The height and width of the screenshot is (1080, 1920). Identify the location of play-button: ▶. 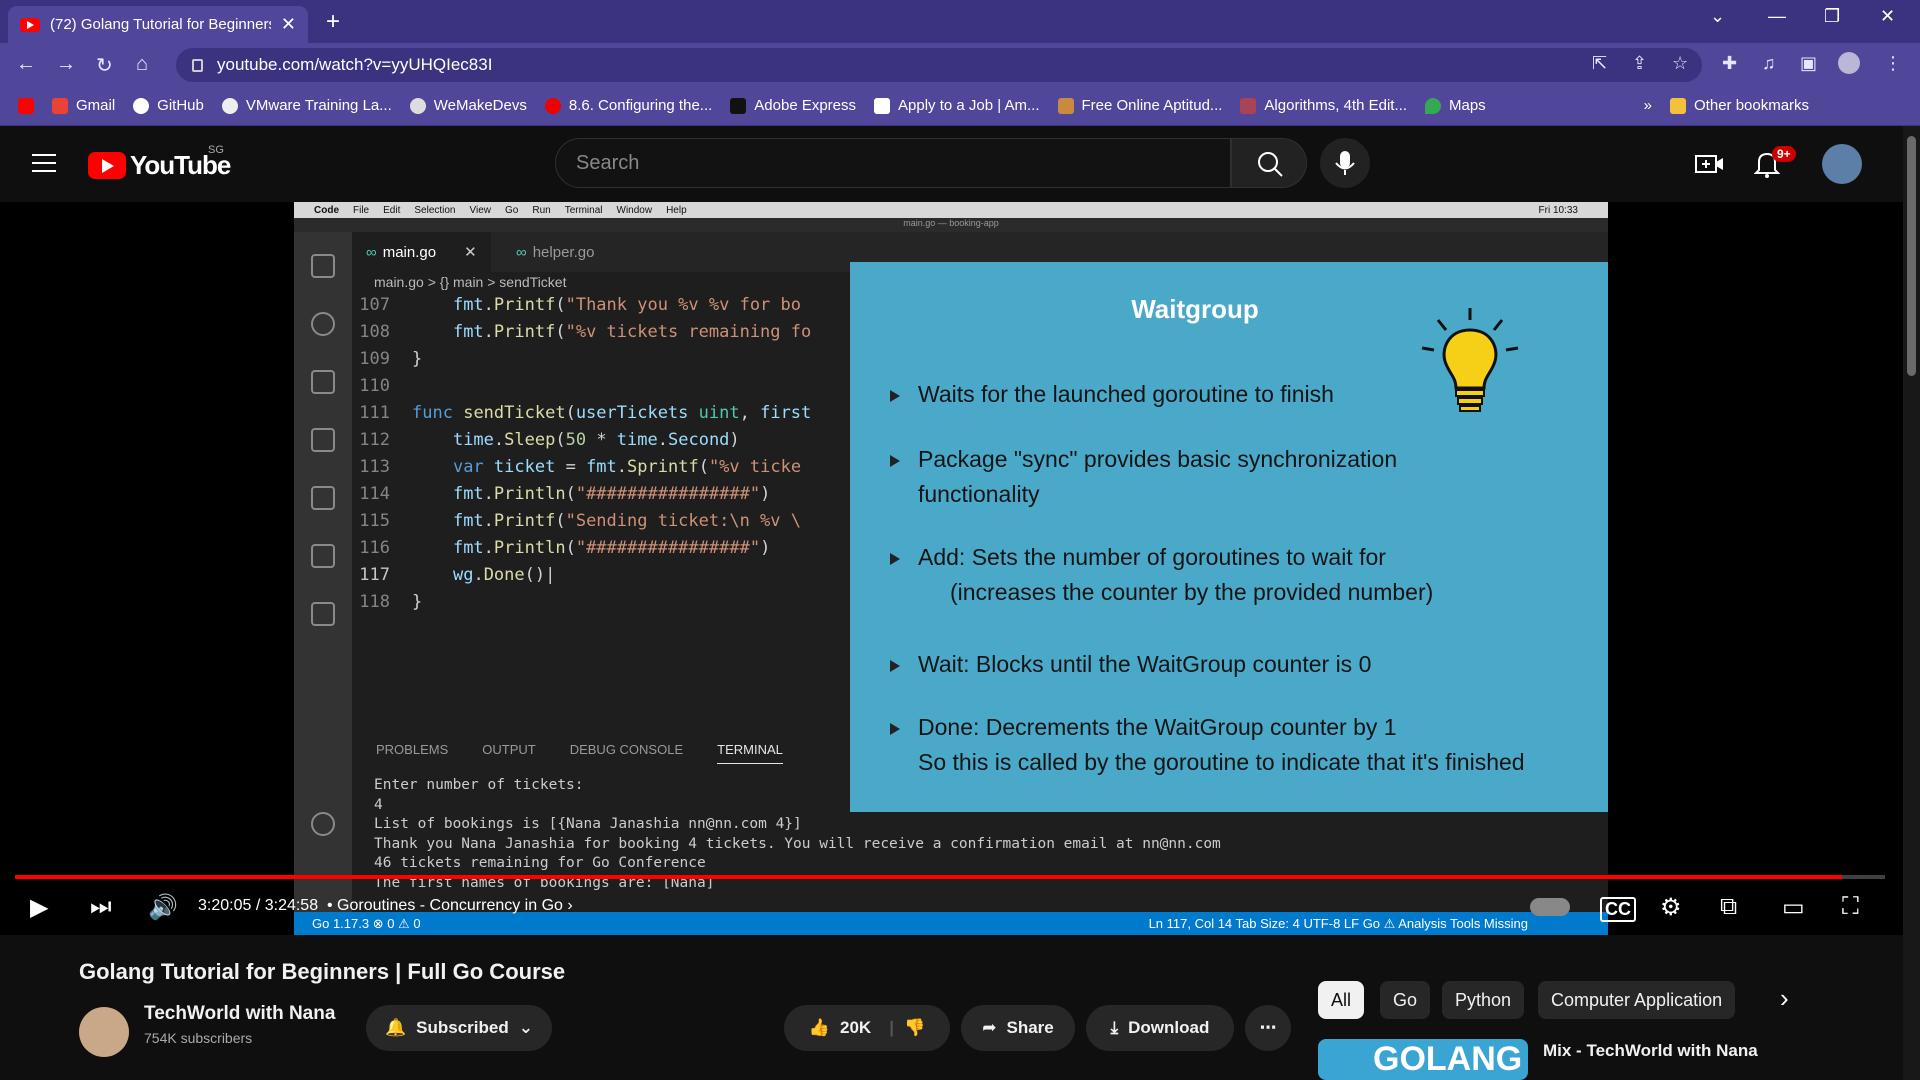
(39, 907).